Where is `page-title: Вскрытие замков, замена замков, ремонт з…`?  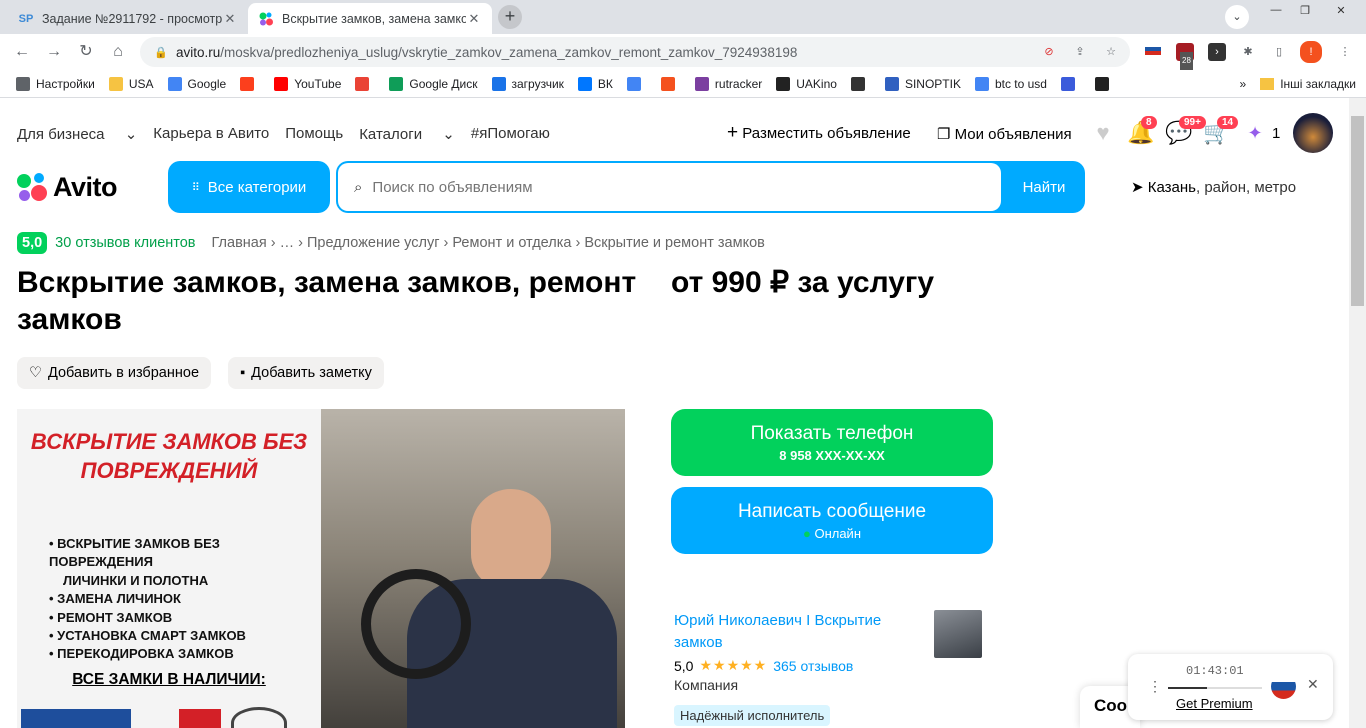 page-title: Вскрытие замков, замена замков, ремонт з… is located at coordinates (327, 301).